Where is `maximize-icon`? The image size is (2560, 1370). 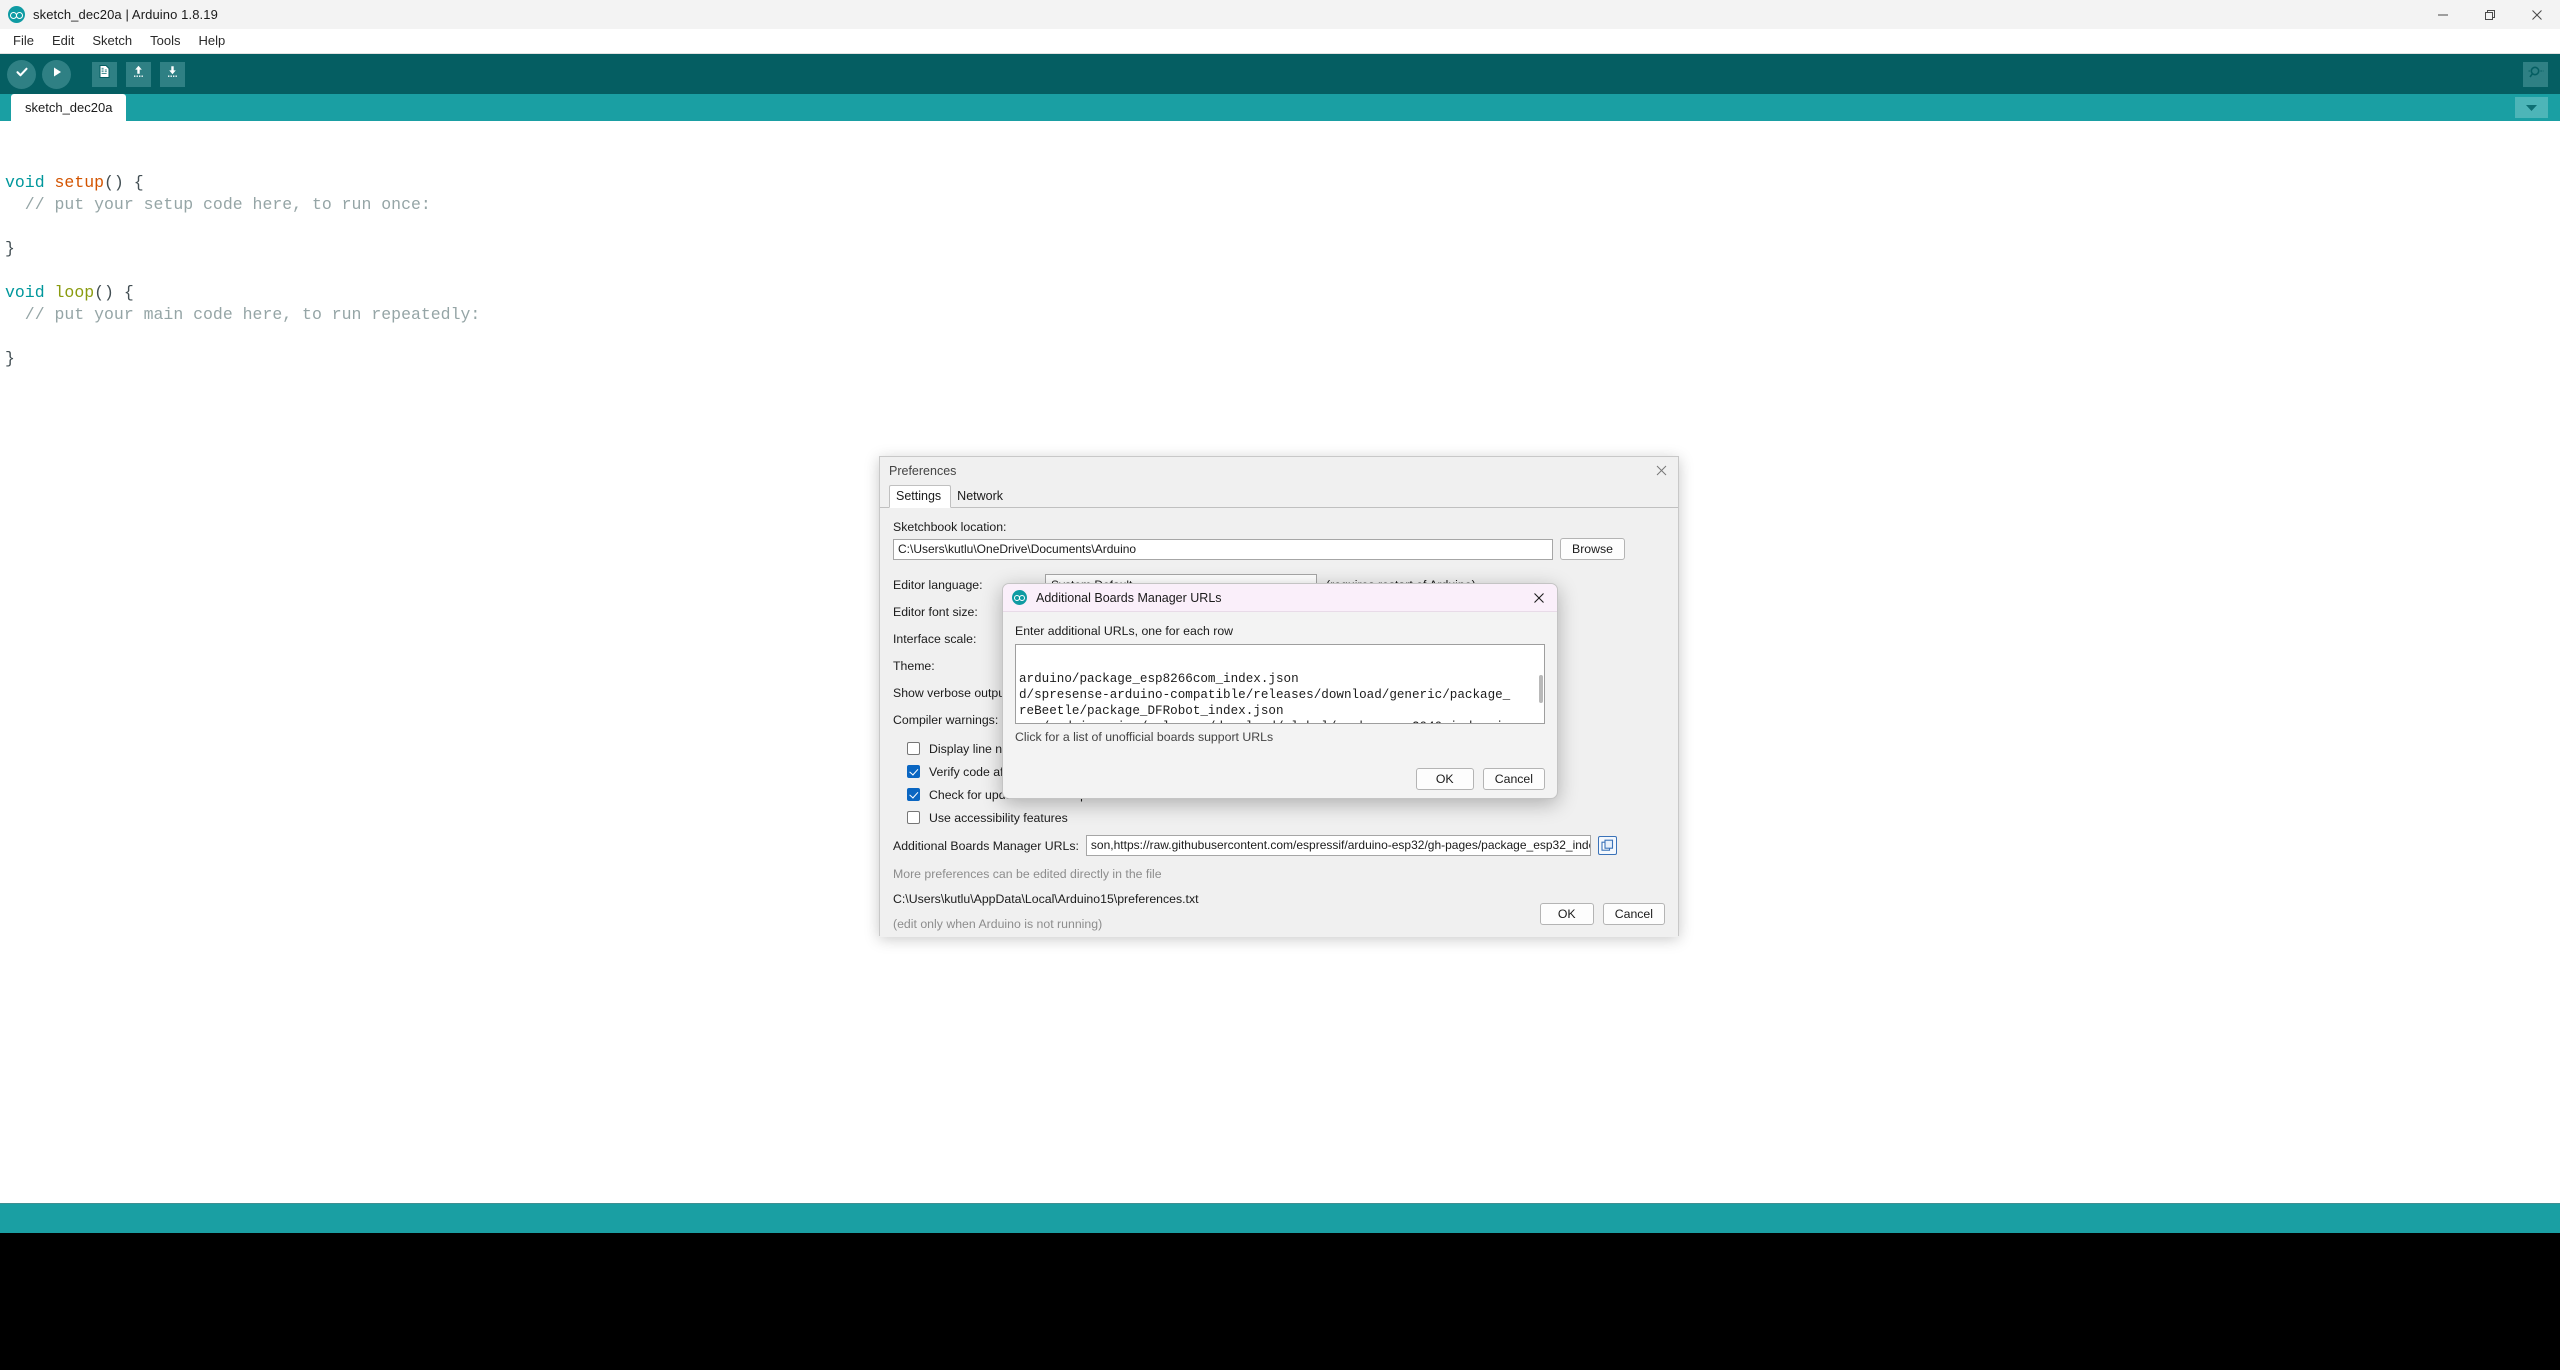 maximize-icon is located at coordinates (2489, 14).